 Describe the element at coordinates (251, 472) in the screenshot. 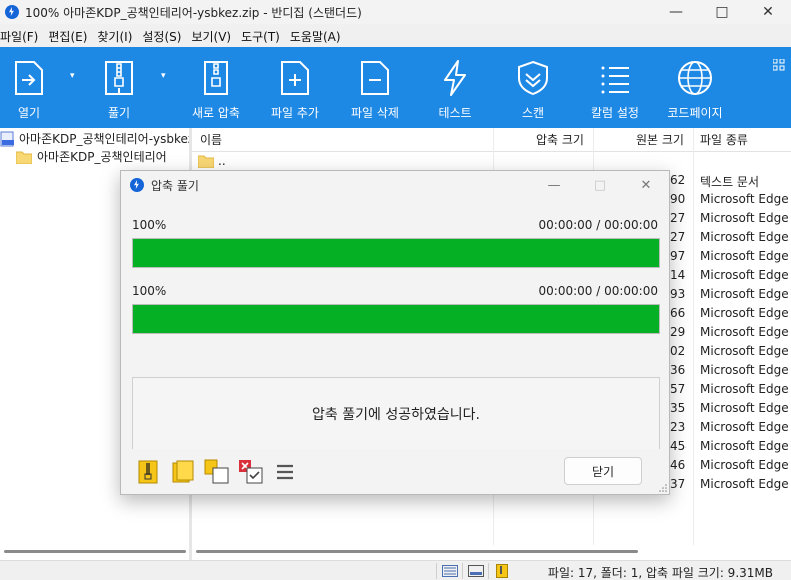

I see `delete-archive-icon` at that location.